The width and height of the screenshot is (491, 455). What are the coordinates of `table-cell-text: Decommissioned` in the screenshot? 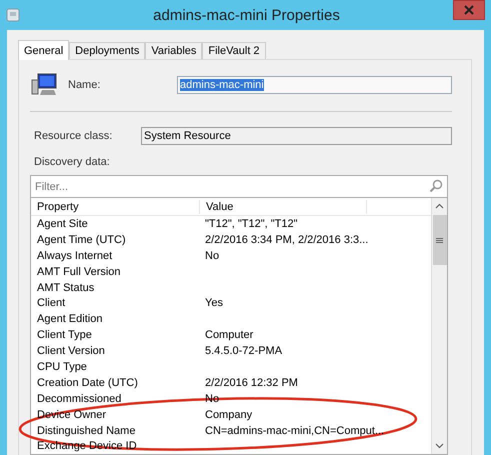 It's located at (79, 398).